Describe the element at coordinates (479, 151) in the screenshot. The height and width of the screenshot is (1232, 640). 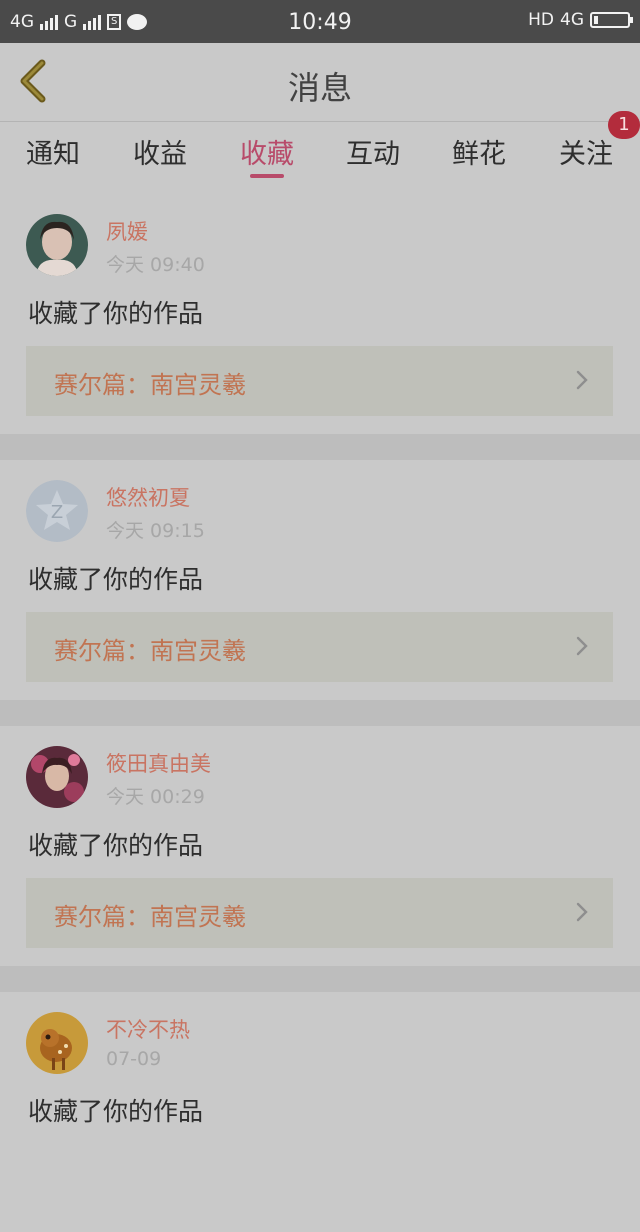
I see `tab-flowers: 鲜花` at that location.